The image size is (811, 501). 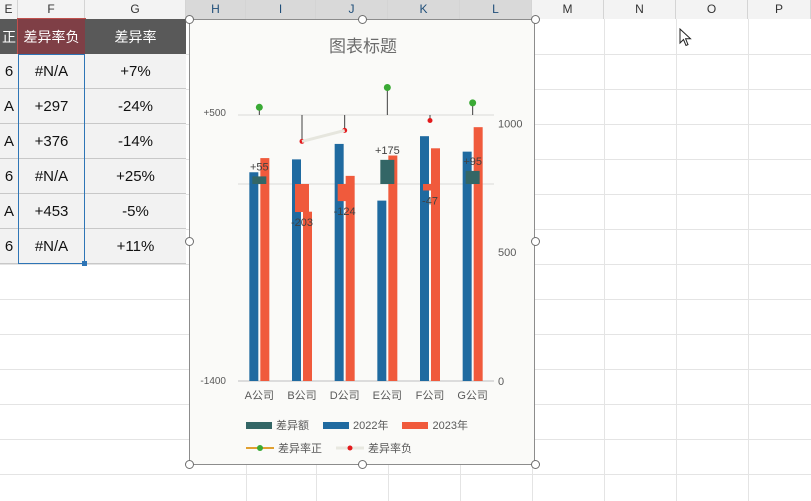 I want to click on legend-swatch-2022, so click(x=336, y=425).